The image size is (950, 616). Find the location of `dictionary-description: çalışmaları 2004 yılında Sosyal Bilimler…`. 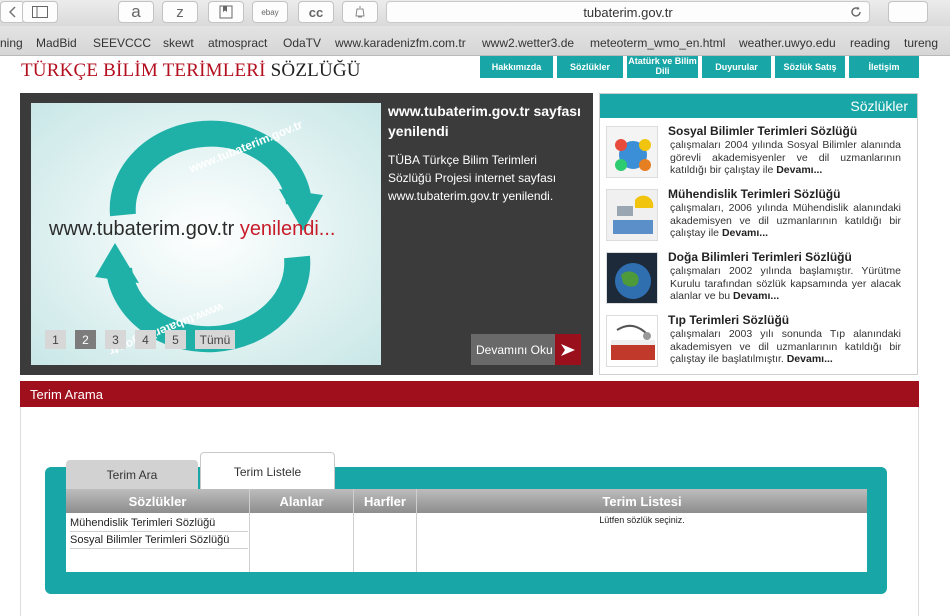

dictionary-description: çalışmaları 2004 yılında Sosyal Bilimler… is located at coordinates (785, 158).